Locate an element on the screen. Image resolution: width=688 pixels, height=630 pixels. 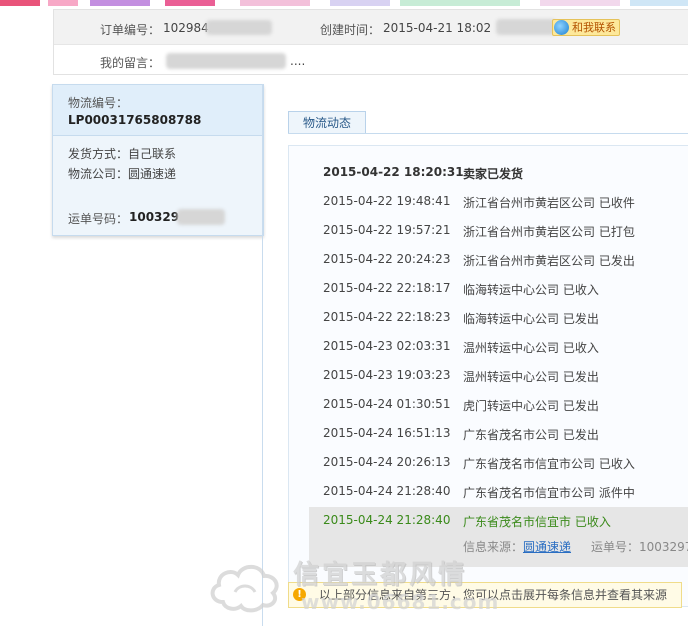
tracking-row: 2015-04-24 20:26:13 广东省茂名市信宜市公司 已收入 is located at coordinates (488, 463).